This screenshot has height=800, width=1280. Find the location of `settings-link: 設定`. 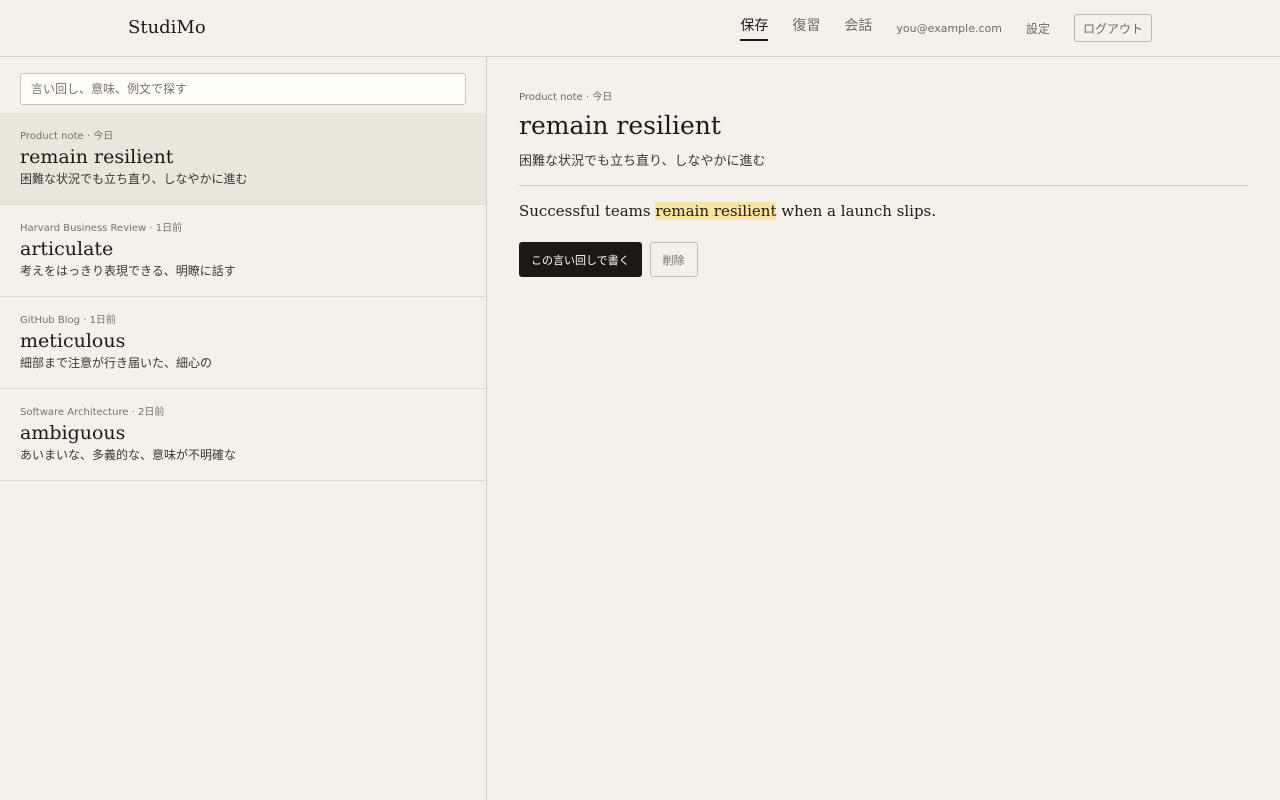

settings-link: 設定 is located at coordinates (1038, 28).